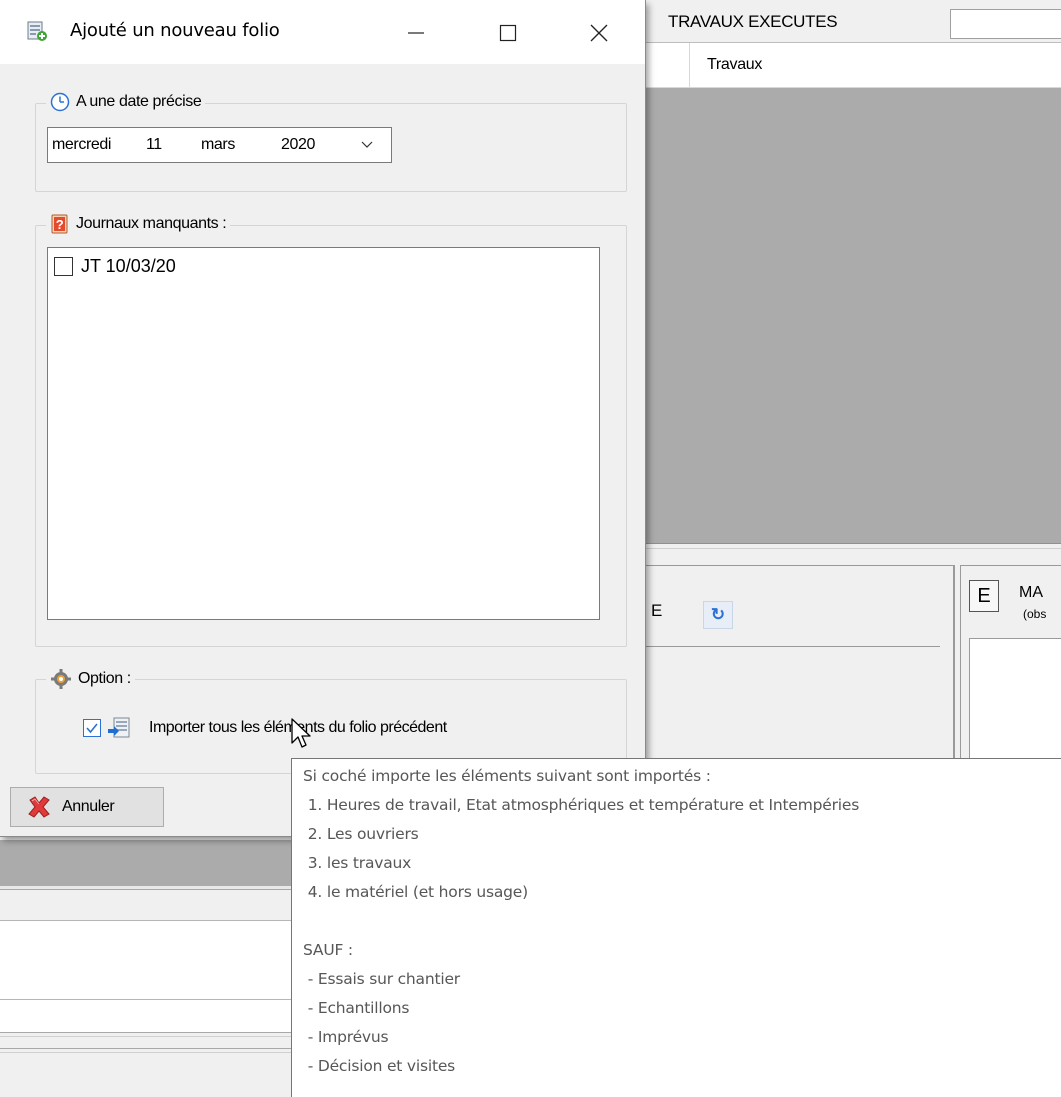  I want to click on tooltip-line: - Imprévus, so click(346, 1037).